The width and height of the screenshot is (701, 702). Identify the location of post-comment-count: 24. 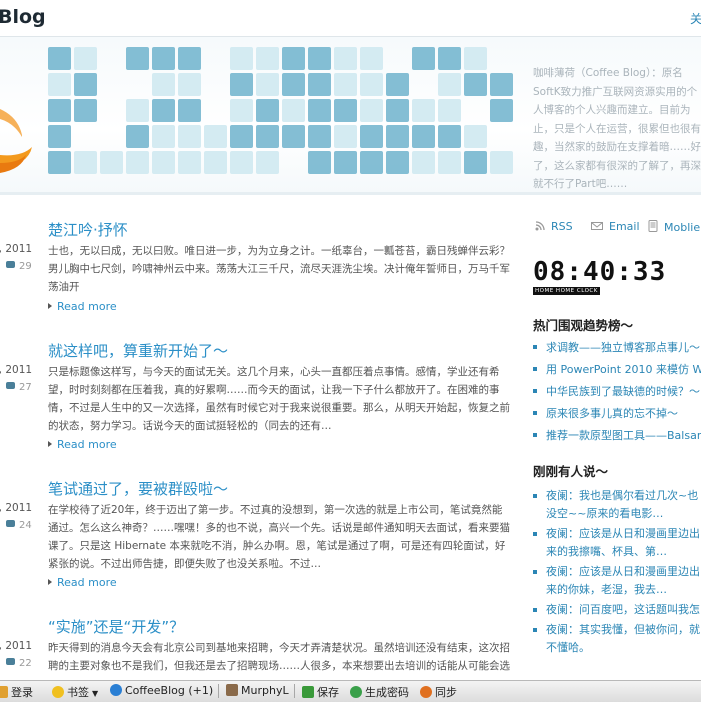
(19, 525).